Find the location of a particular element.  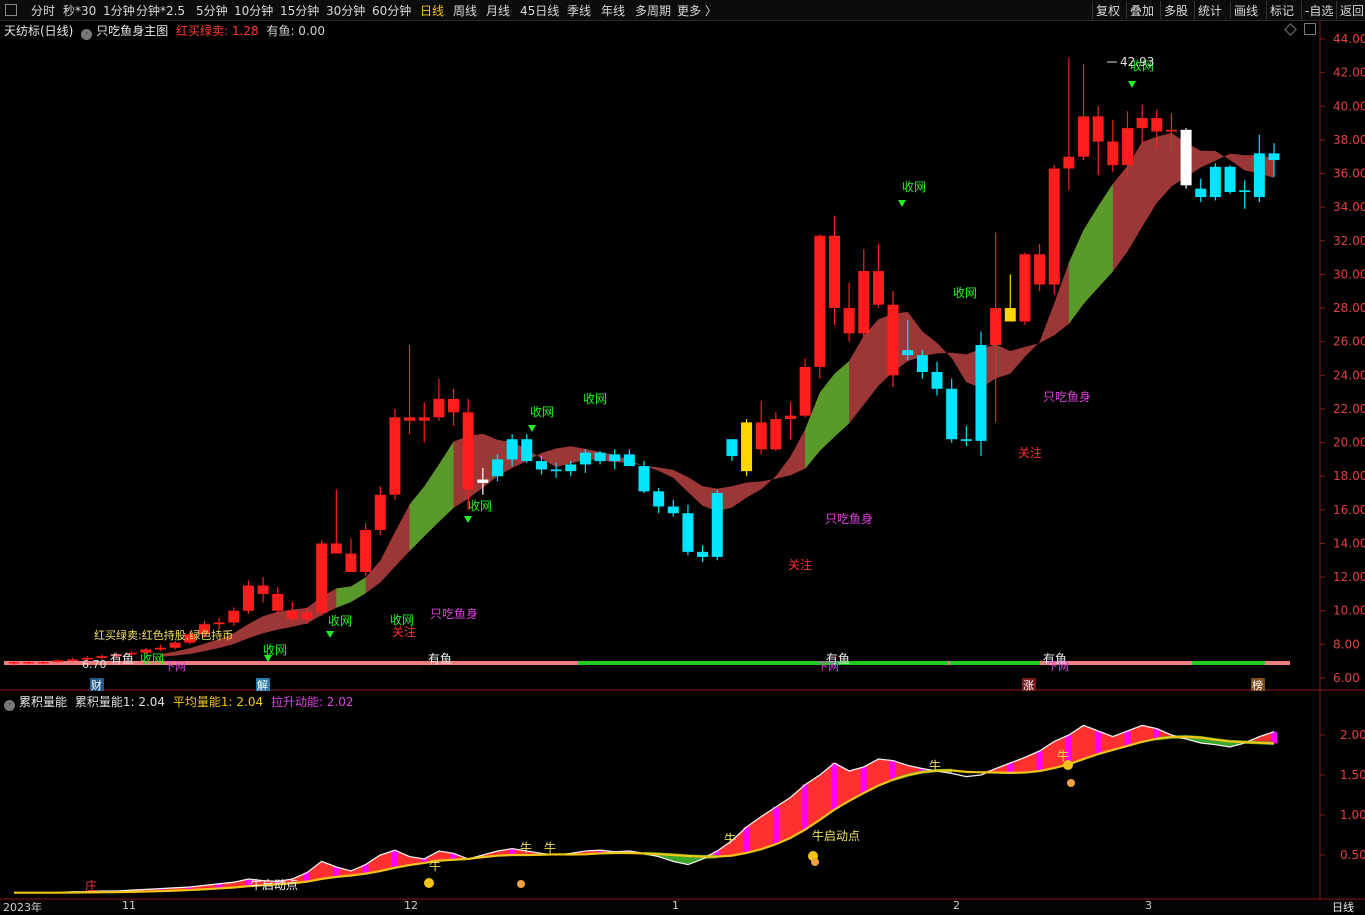

period-tab-5: 10分钟 is located at coordinates (253, 10).